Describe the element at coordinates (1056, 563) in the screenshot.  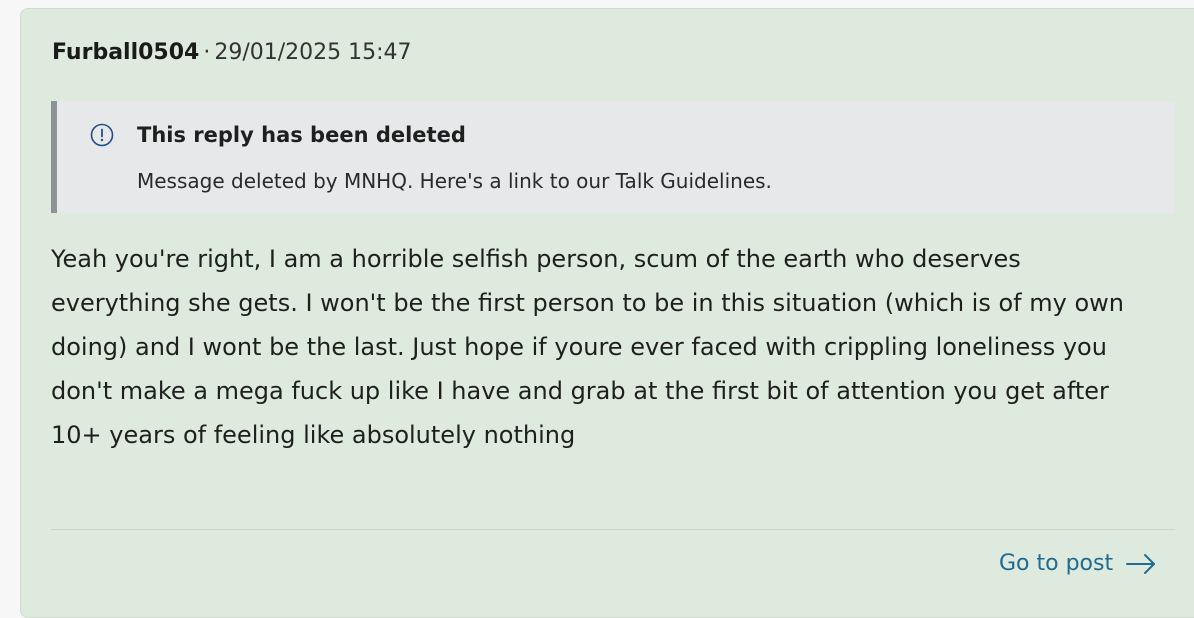
I see `go-to-post-label: Go to post` at that location.